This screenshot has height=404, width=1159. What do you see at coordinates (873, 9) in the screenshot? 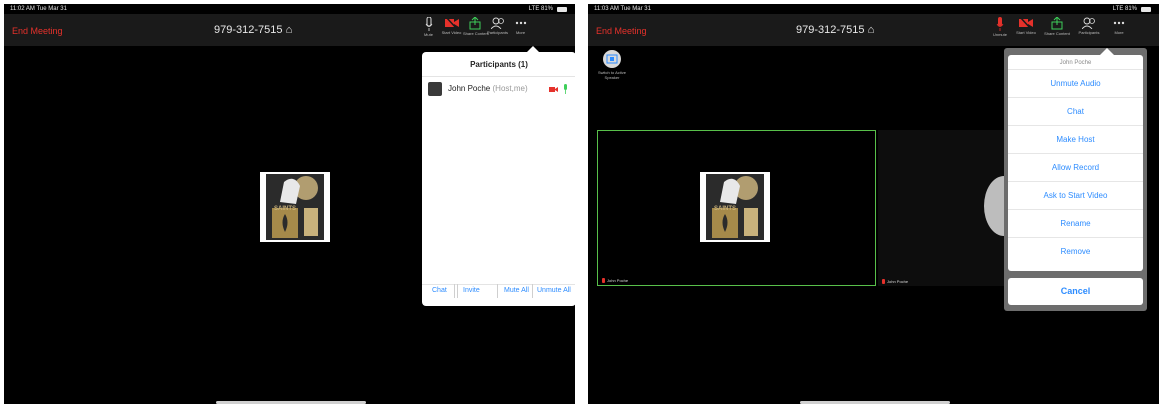
I see `status-bar: 11:03 AM Tue Mar 31 LTE 81%` at bounding box center [873, 9].